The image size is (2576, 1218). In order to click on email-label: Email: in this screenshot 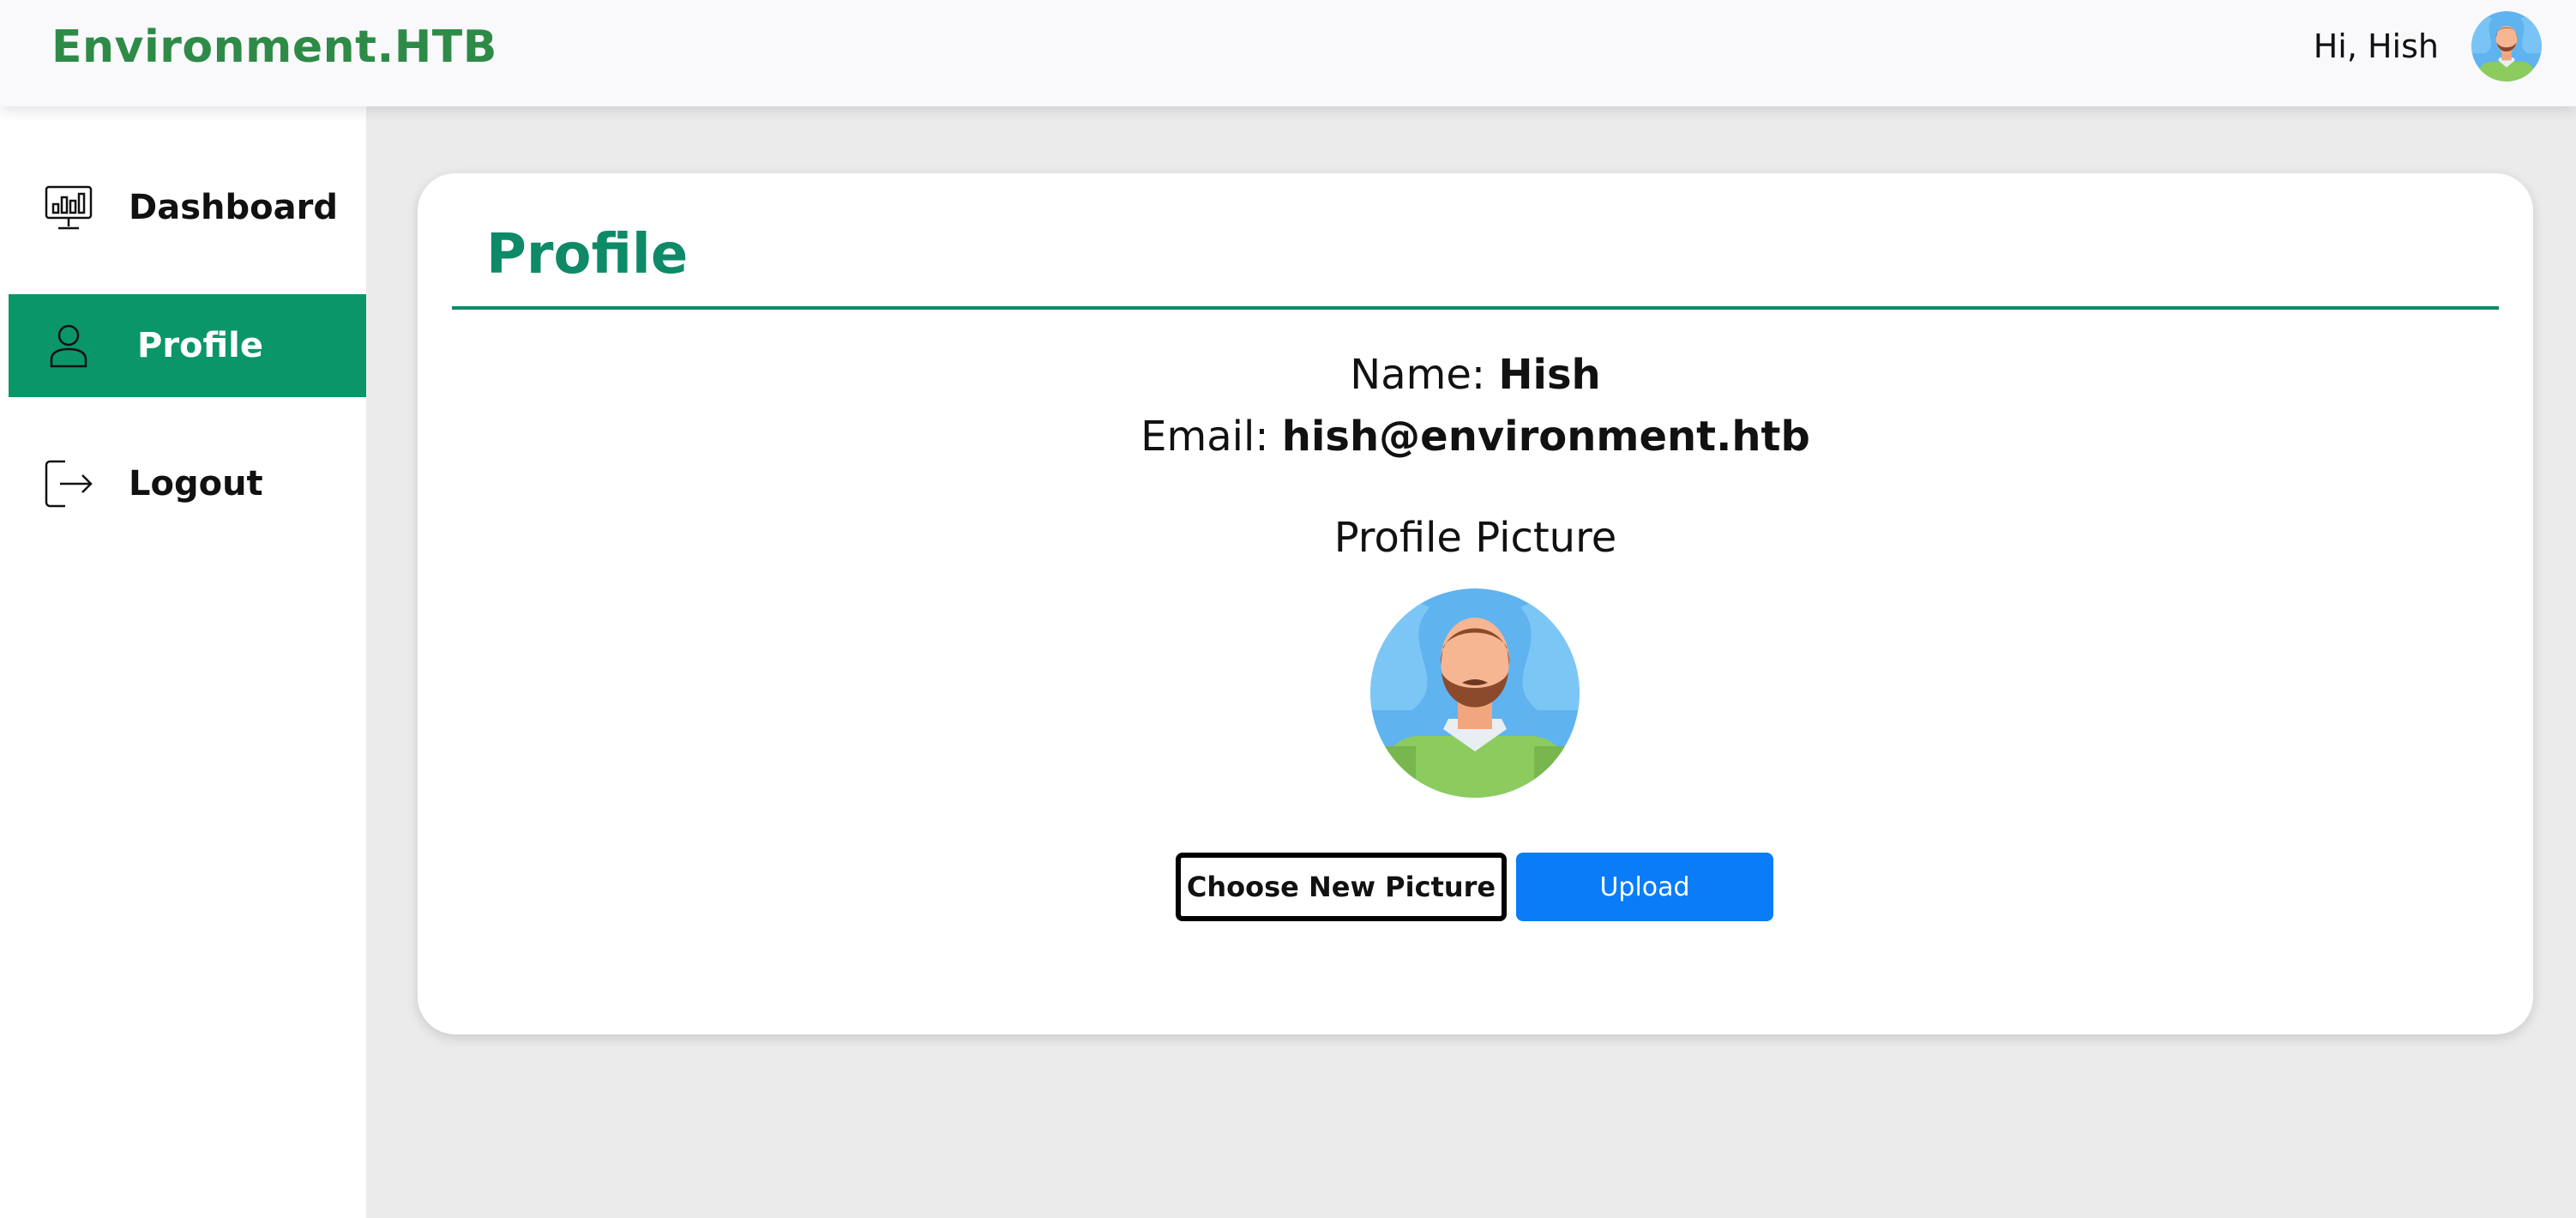, I will do `click(1205, 437)`.